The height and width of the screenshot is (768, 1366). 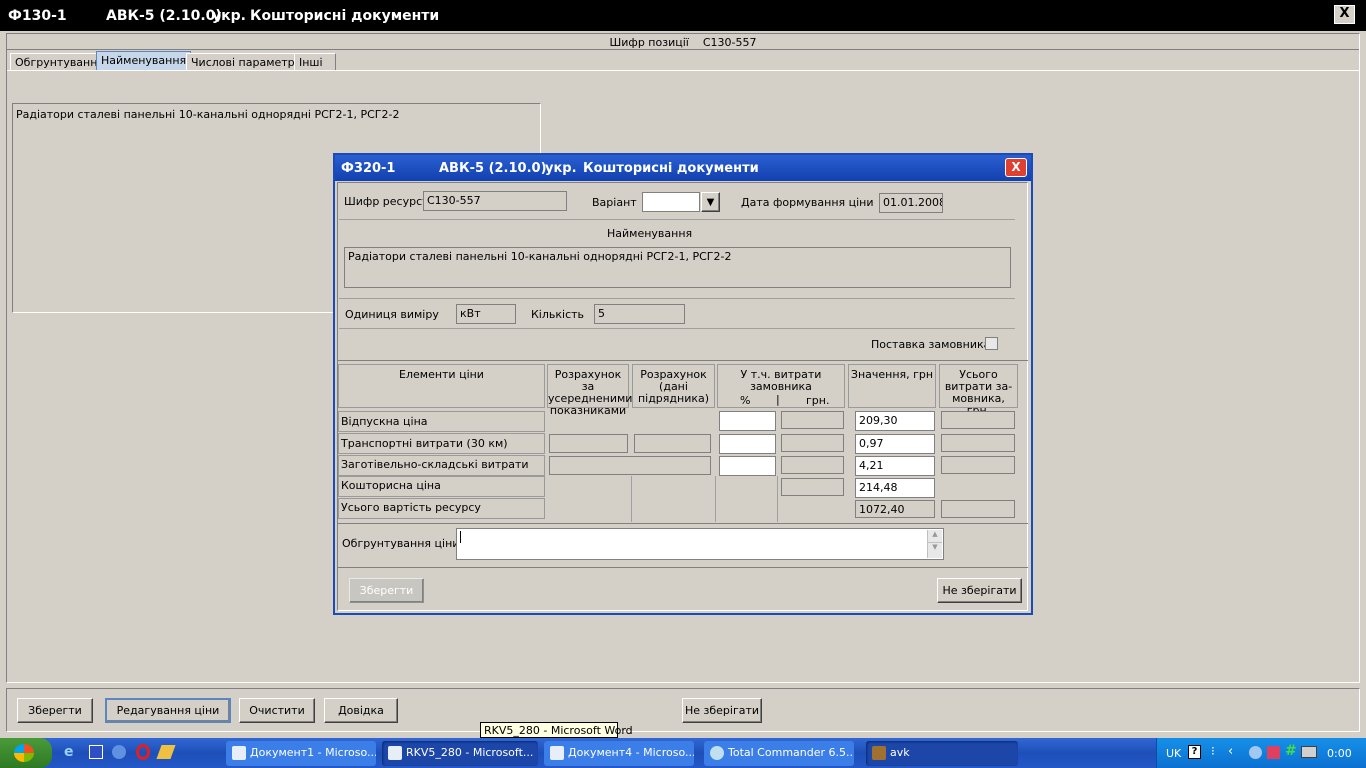 What do you see at coordinates (639, 314) in the screenshot?
I see `qty-field: 5` at bounding box center [639, 314].